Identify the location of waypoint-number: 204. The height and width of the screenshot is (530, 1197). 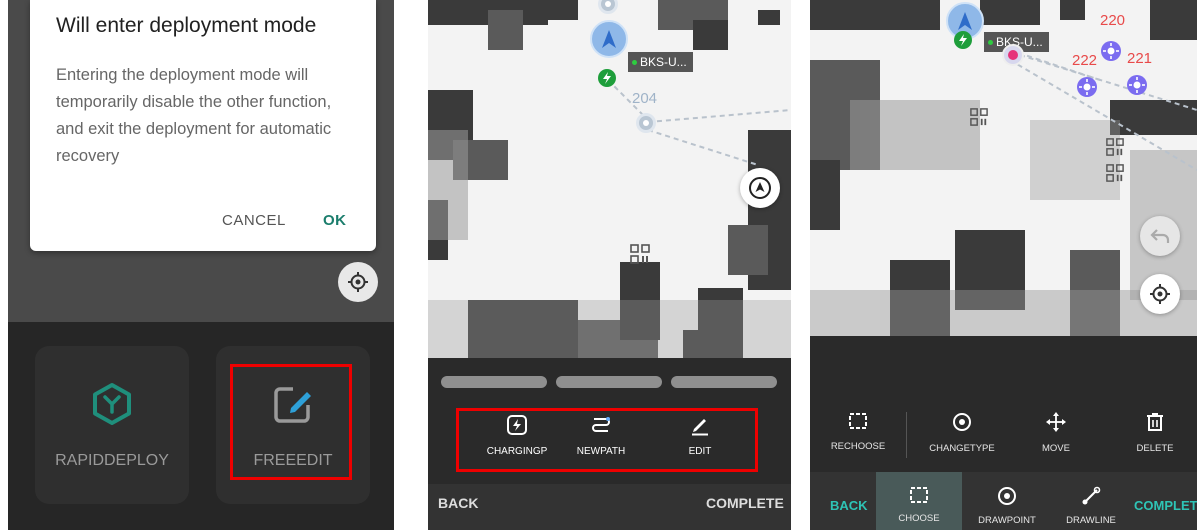
(645, 98).